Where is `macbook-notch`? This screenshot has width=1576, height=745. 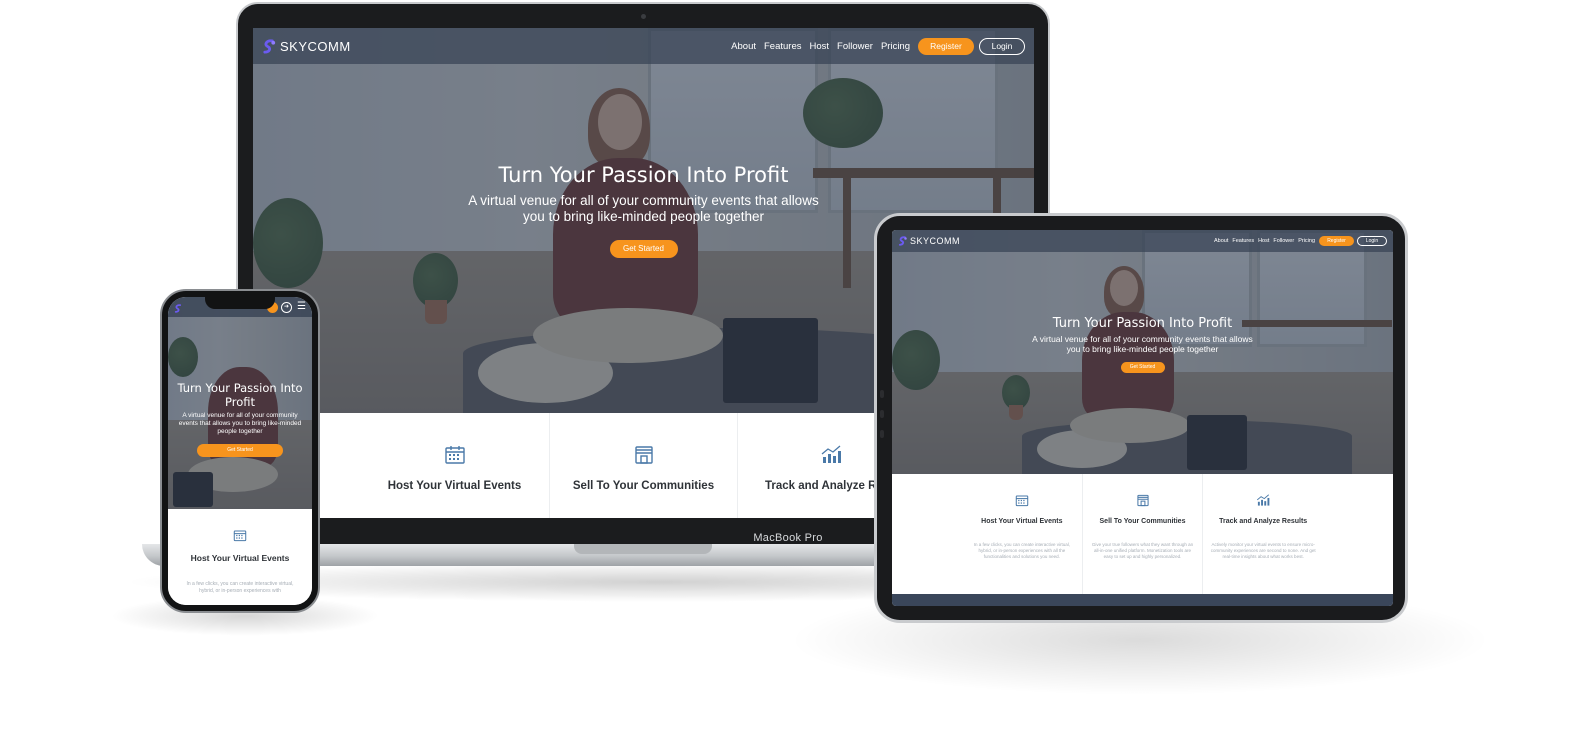
macbook-notch is located at coordinates (643, 549).